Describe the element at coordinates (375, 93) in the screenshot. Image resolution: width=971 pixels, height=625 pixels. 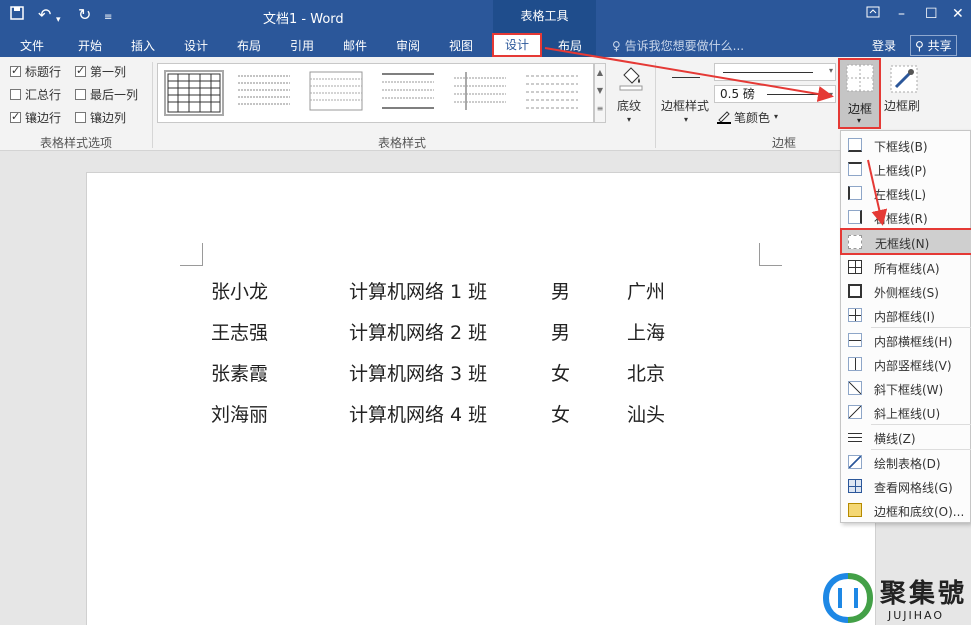
I see `table-styles-gallery` at that location.